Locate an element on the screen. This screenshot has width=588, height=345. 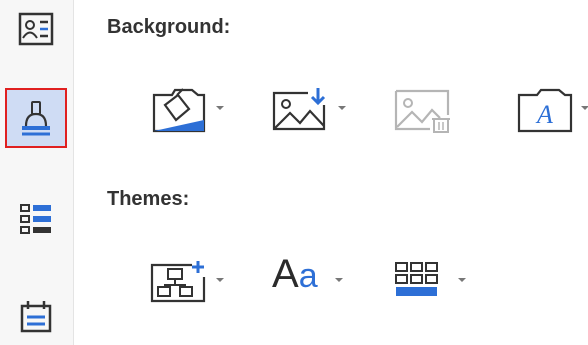
font-style-icon: Aa is located at coordinates (295, 274).